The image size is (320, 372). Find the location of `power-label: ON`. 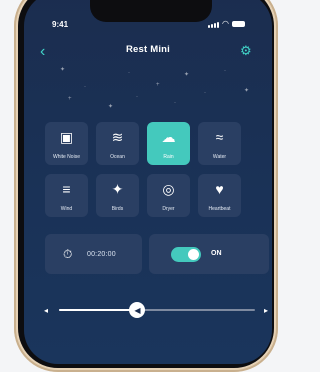

power-label: ON is located at coordinates (216, 253).